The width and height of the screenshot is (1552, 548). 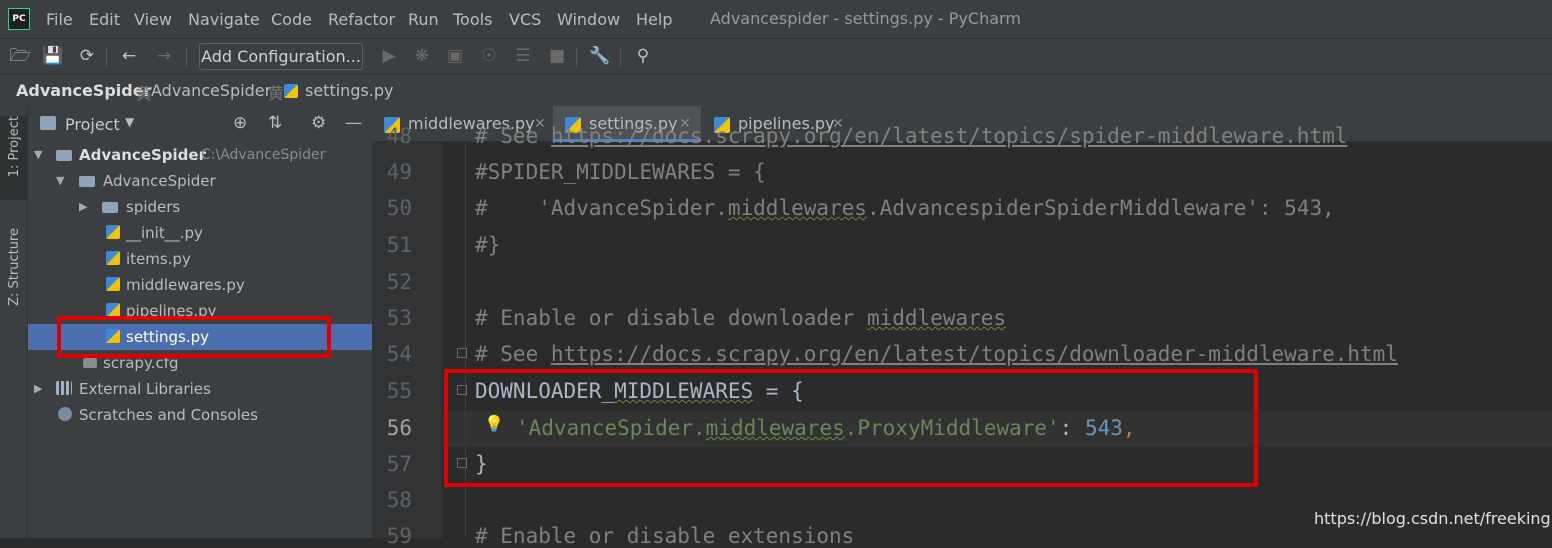 What do you see at coordinates (129, 56) in the screenshot?
I see `back-icon: ←` at bounding box center [129, 56].